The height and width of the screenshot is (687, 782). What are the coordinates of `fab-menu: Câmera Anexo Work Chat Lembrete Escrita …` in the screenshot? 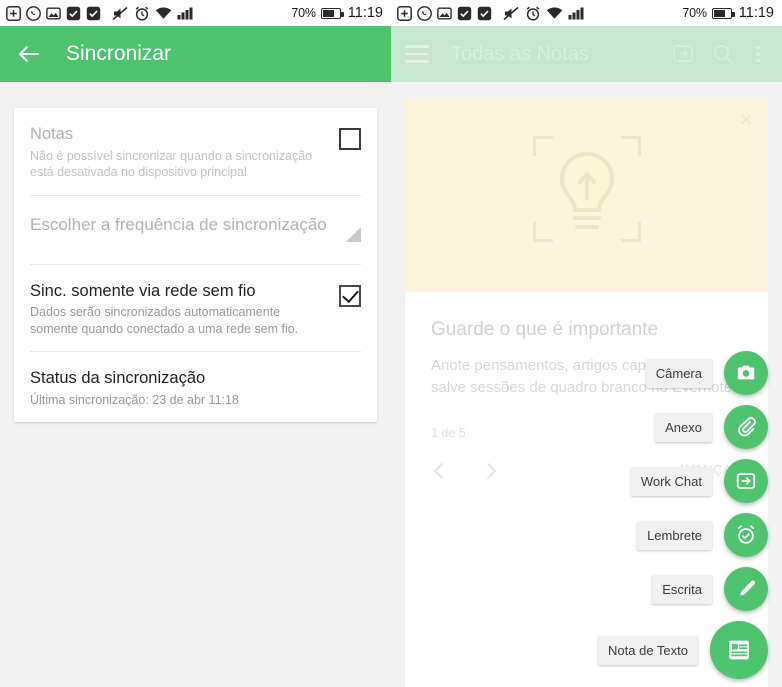 It's located at (683, 515).